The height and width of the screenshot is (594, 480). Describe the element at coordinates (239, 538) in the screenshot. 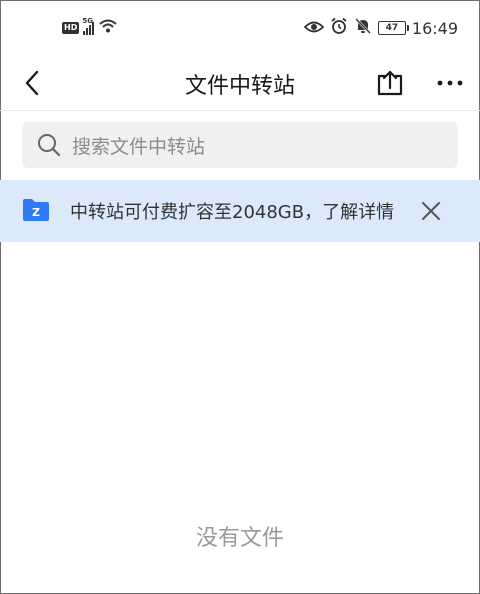

I see `empty-state-text: 没有文件` at that location.